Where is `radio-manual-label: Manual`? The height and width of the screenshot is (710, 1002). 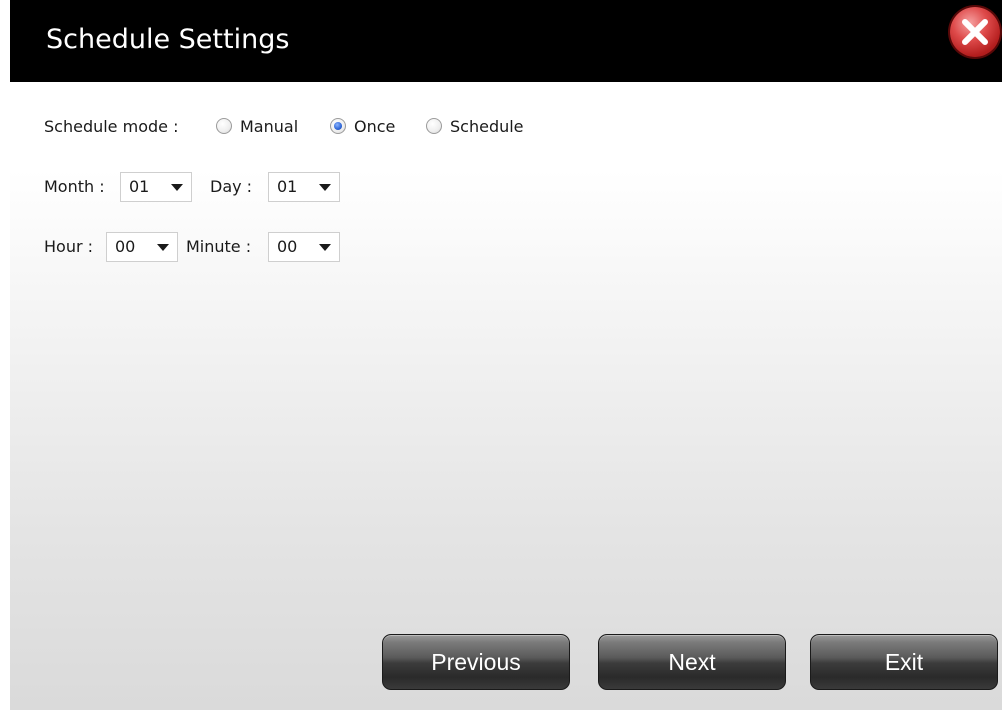
radio-manual-label: Manual is located at coordinates (269, 127).